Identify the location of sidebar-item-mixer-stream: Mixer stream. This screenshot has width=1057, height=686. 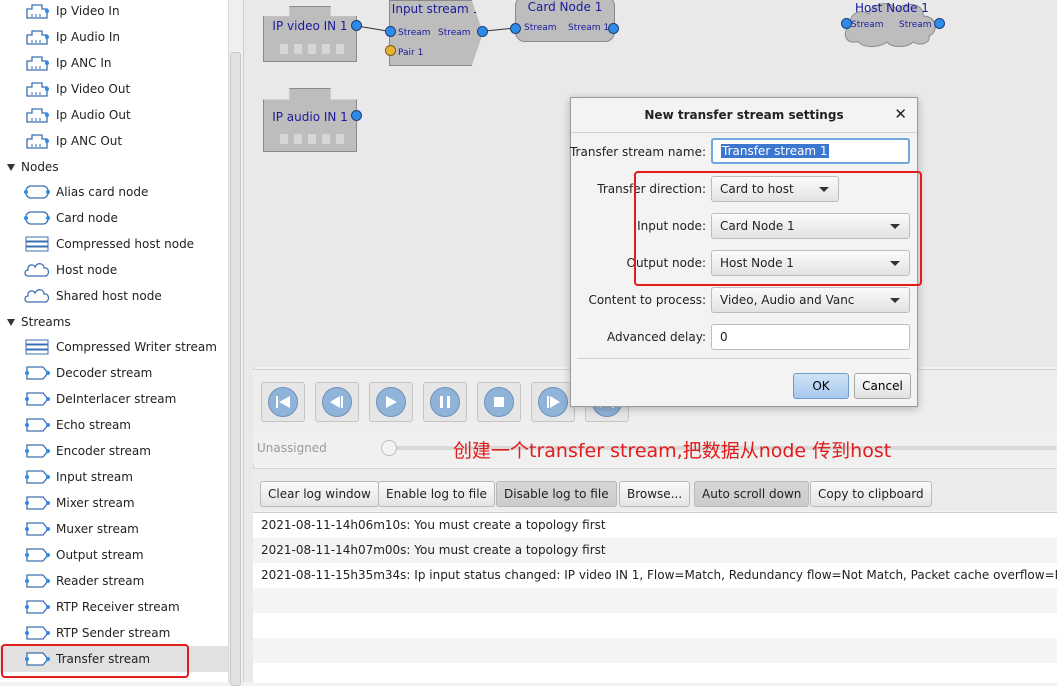
(114, 503).